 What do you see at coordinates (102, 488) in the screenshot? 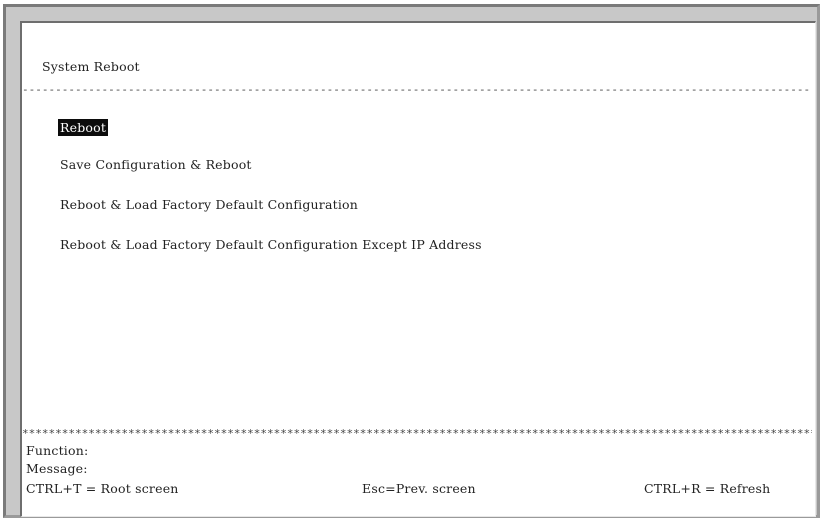
I see `root-screen-hint: CTRL+T = Root screen` at bounding box center [102, 488].